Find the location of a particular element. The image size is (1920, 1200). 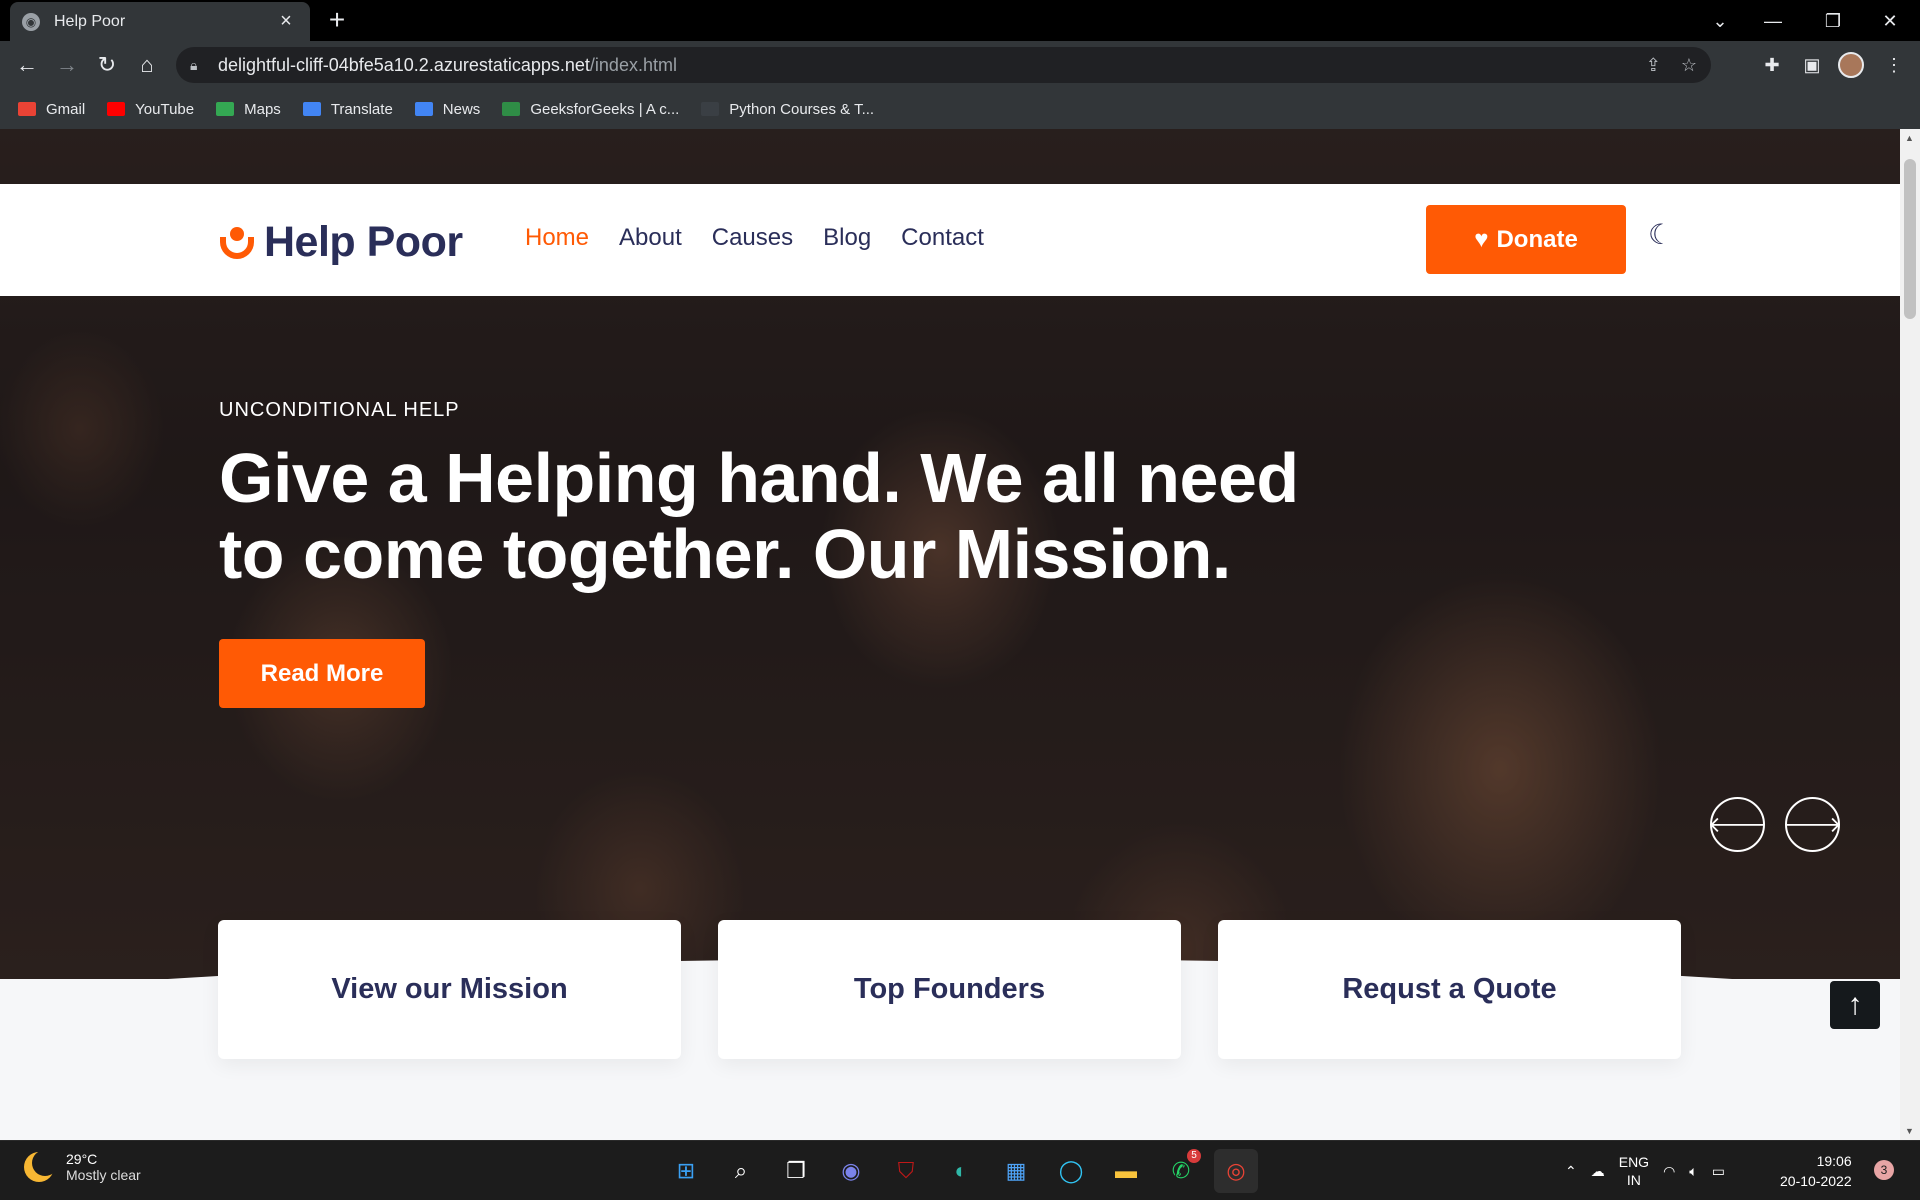

extensions-icon: ✚ is located at coordinates (1772, 65).